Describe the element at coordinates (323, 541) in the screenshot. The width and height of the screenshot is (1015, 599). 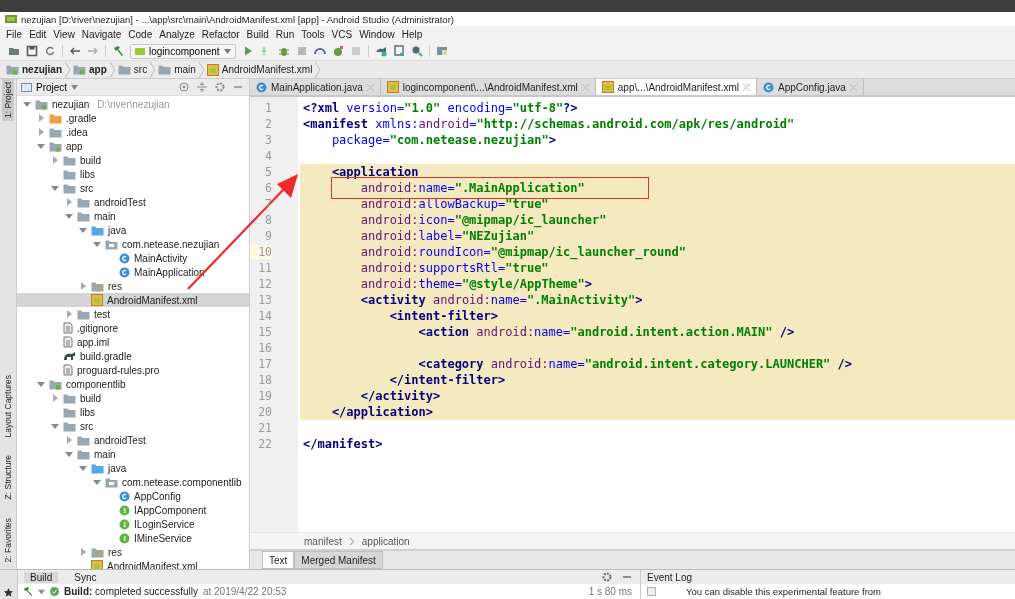
I see `breadcrumb-item: manifest` at that location.